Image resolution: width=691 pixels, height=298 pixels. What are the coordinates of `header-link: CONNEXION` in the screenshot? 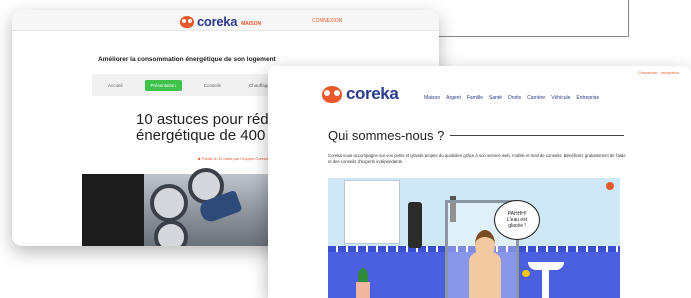 It's located at (327, 21).